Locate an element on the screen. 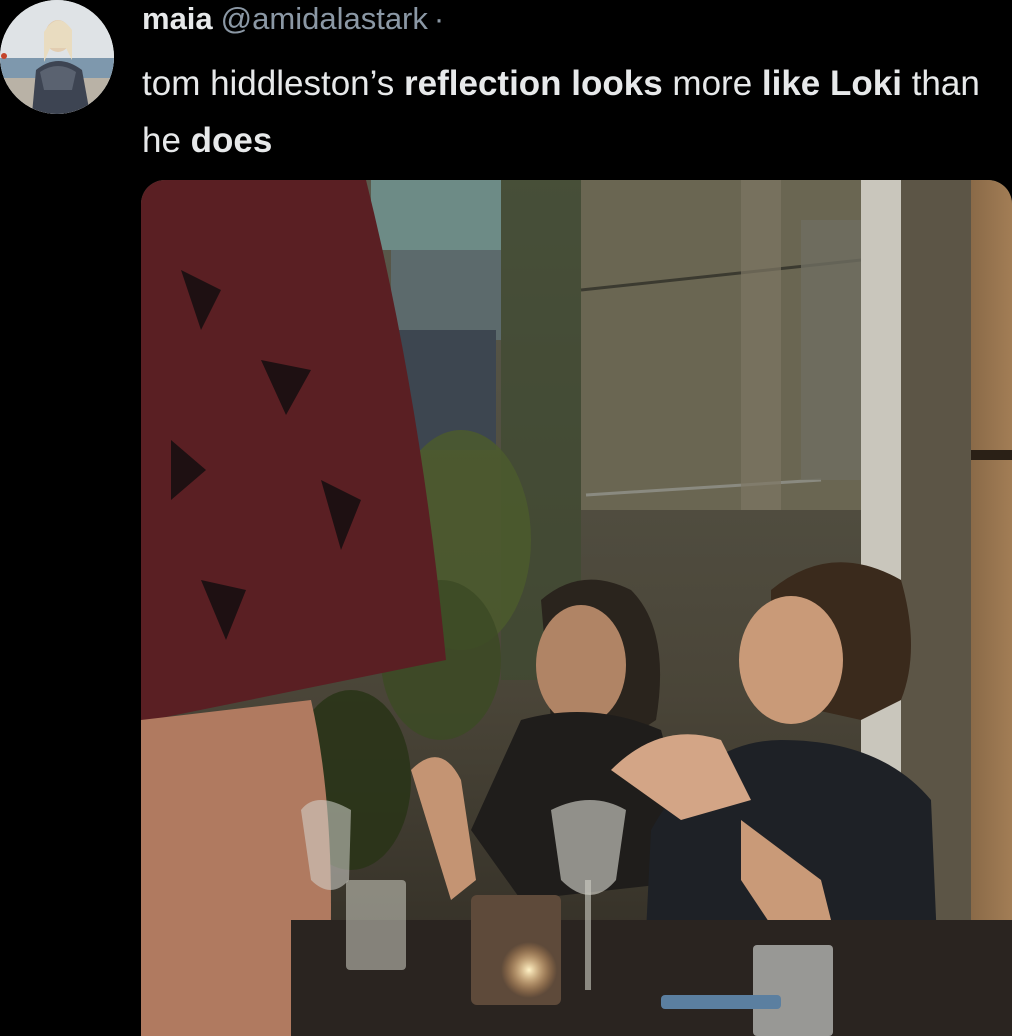 The height and width of the screenshot is (1036, 1012). tweet-text-segment is located at coordinates (825, 83).